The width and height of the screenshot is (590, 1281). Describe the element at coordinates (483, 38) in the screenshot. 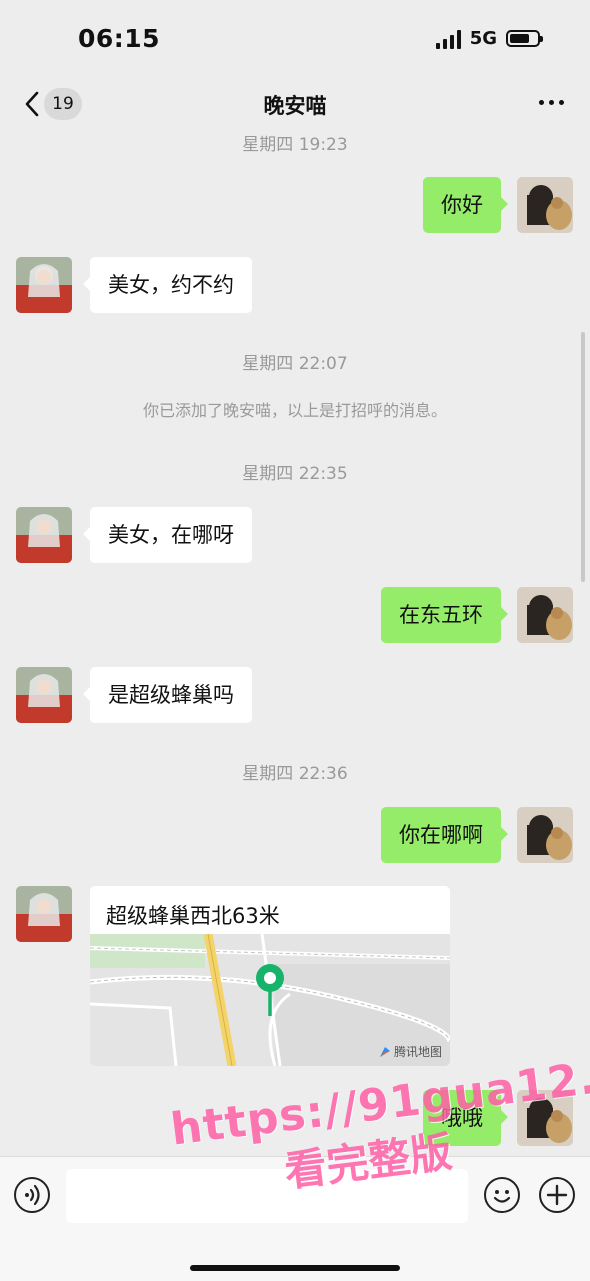

I see `network-label: 5G` at that location.